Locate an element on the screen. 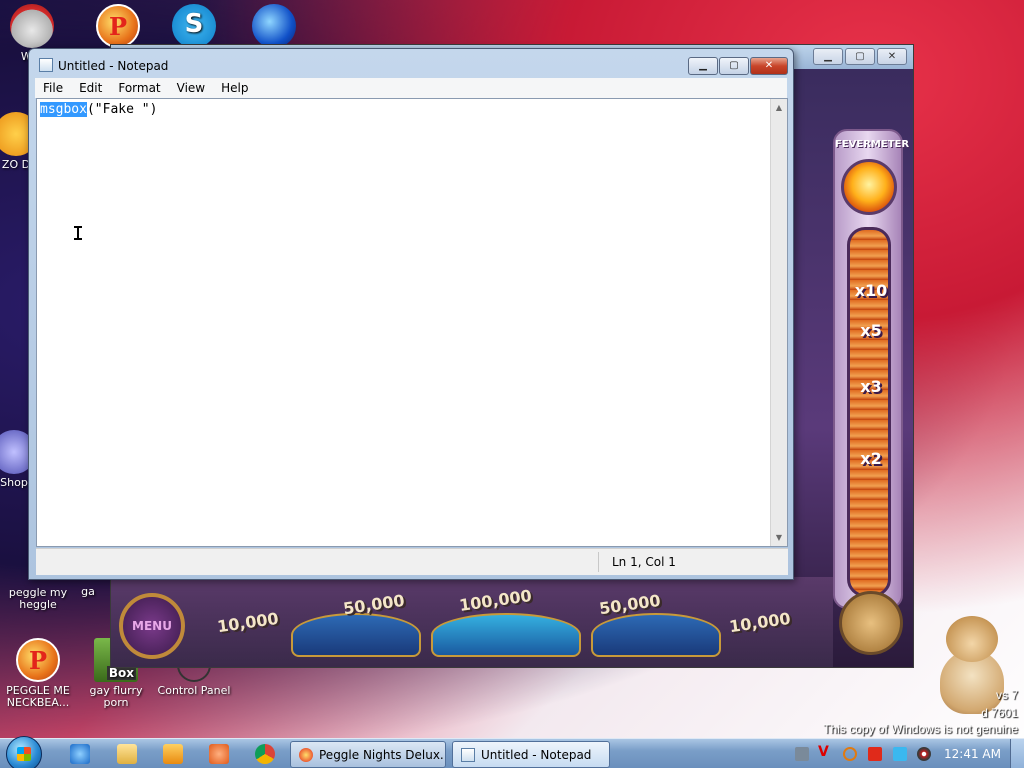  start-button is located at coordinates (24, 752).